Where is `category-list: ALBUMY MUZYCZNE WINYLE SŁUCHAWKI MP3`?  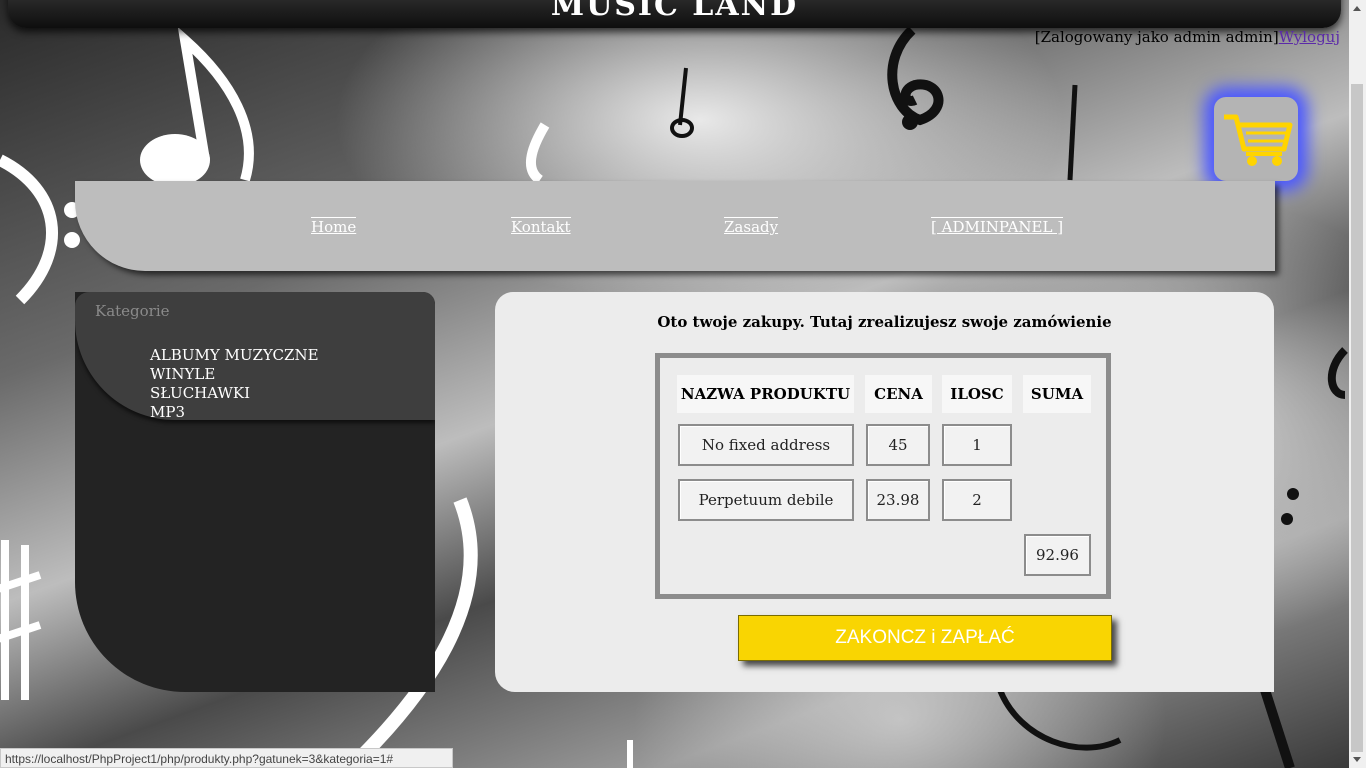 category-list: ALBUMY MUZYCZNE WINYLE SŁUCHAWKI MP3 is located at coordinates (234, 384).